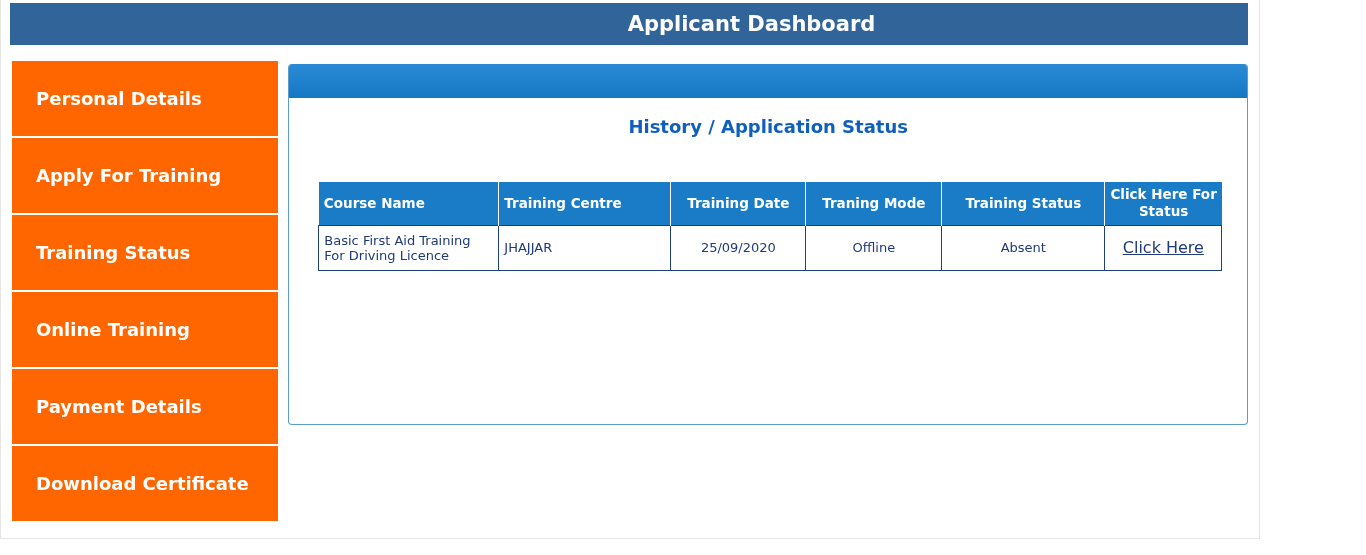 The image size is (1366, 555). Describe the element at coordinates (873, 203) in the screenshot. I see `column-header: Traning Mode` at that location.